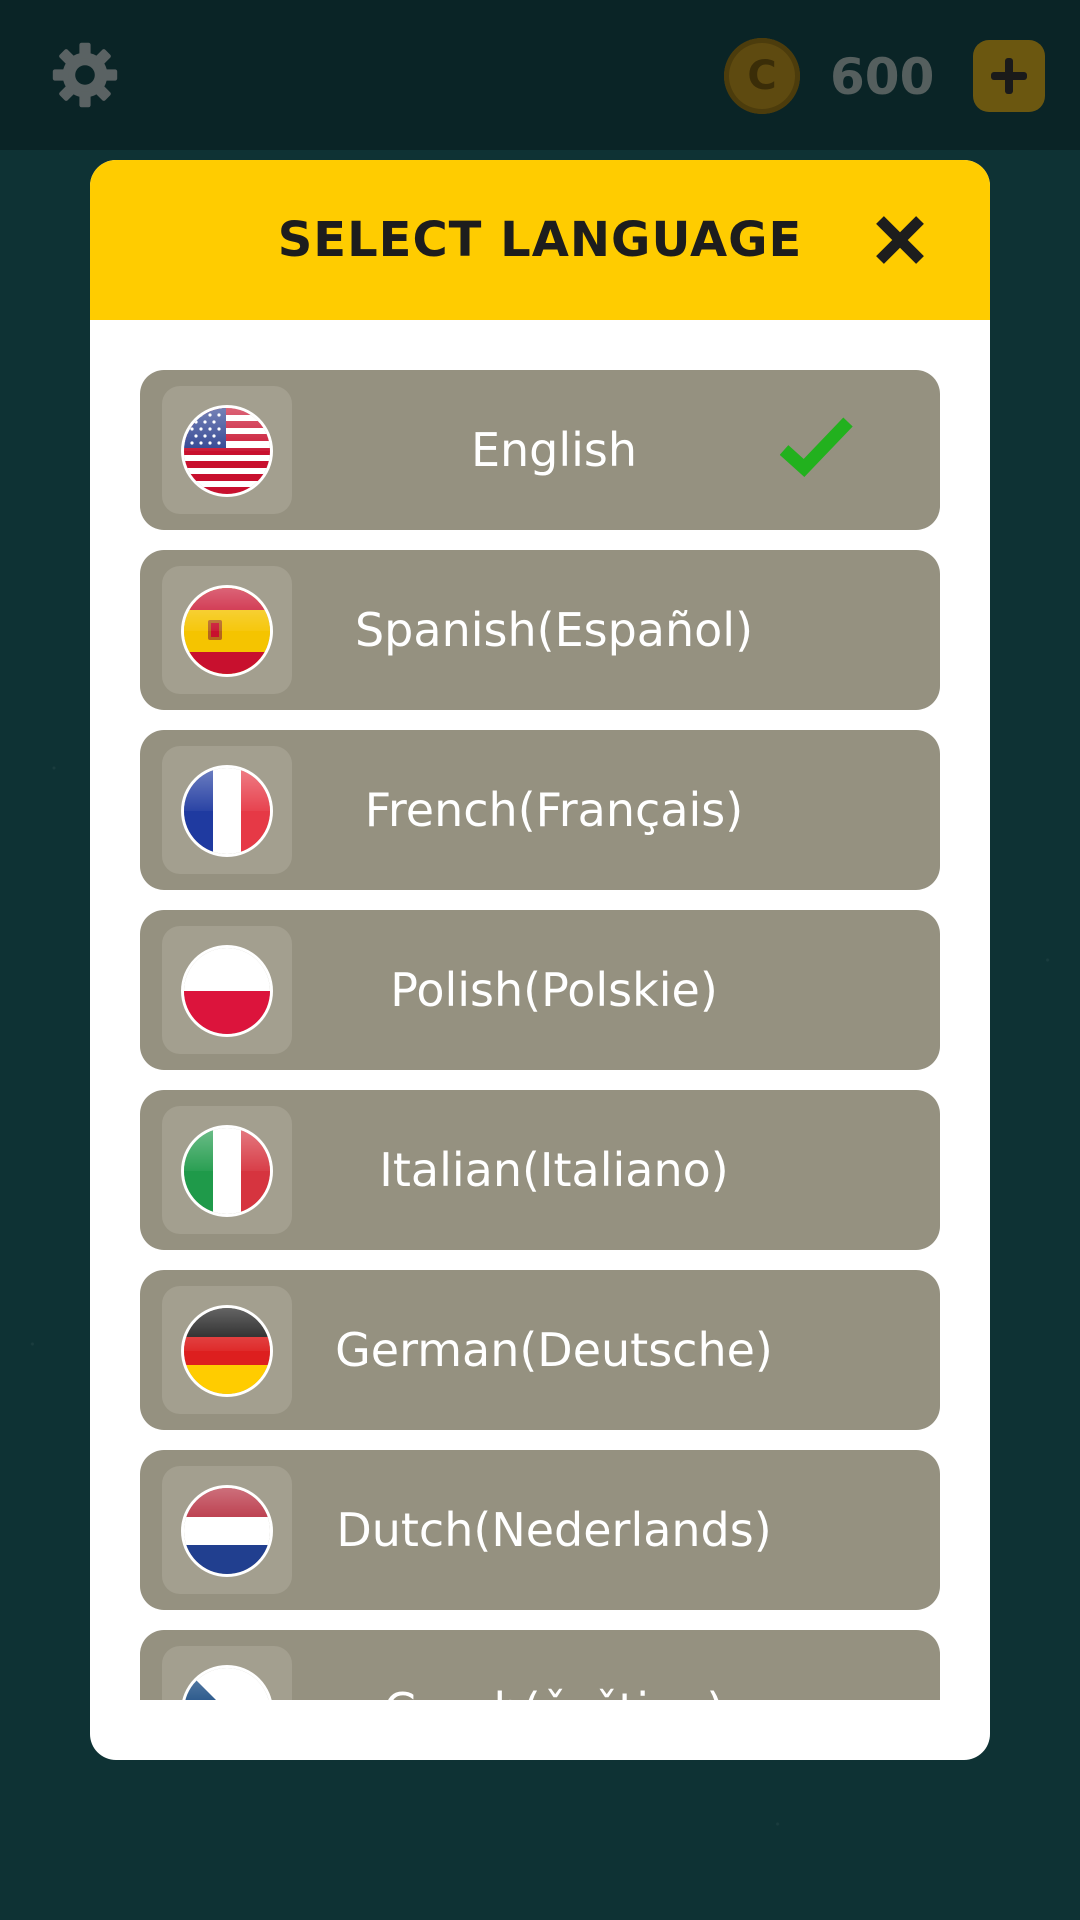 This screenshot has width=1080, height=1920. I want to click on plus-icon, so click(1009, 76).